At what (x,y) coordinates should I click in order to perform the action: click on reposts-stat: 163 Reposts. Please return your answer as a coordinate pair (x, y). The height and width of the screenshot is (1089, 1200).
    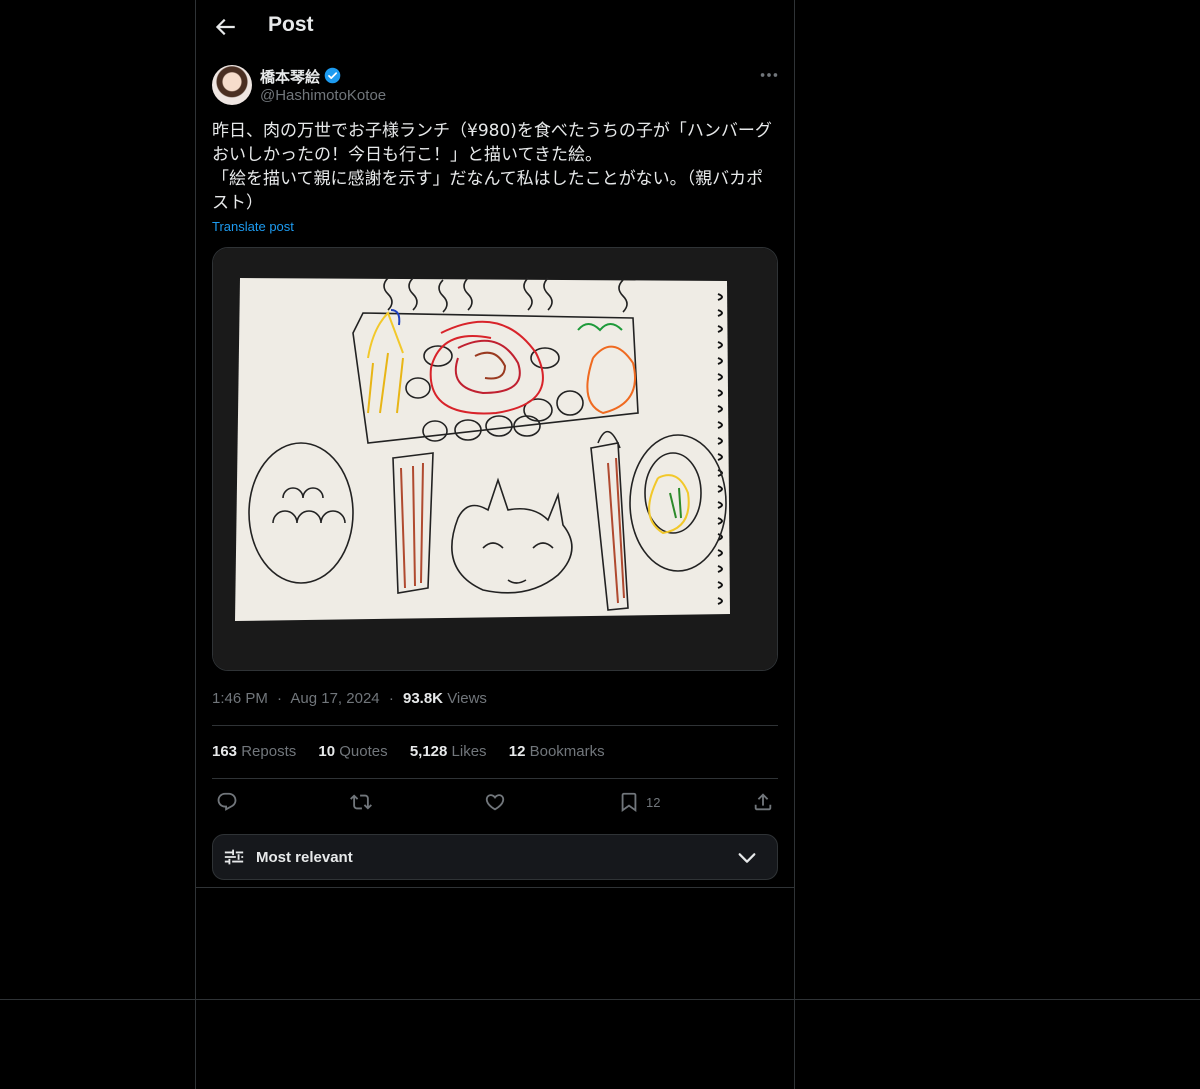
    Looking at the image, I should click on (254, 751).